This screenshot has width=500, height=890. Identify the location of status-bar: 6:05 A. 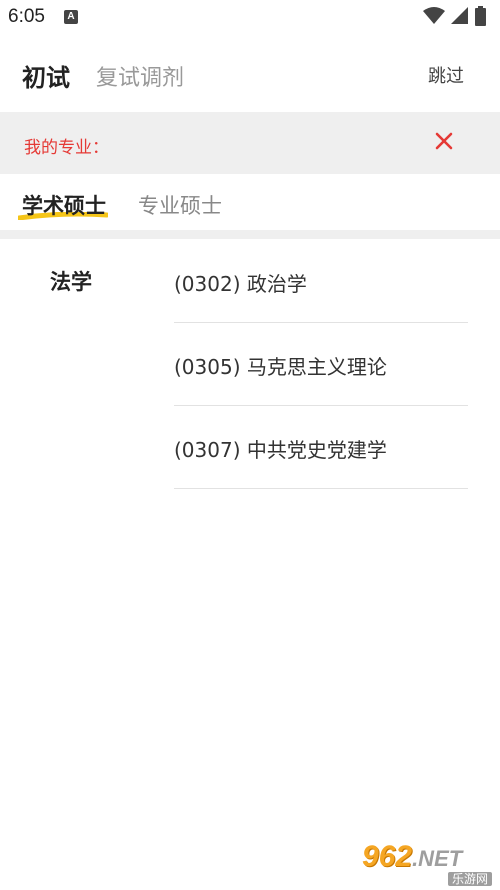
(250, 18).